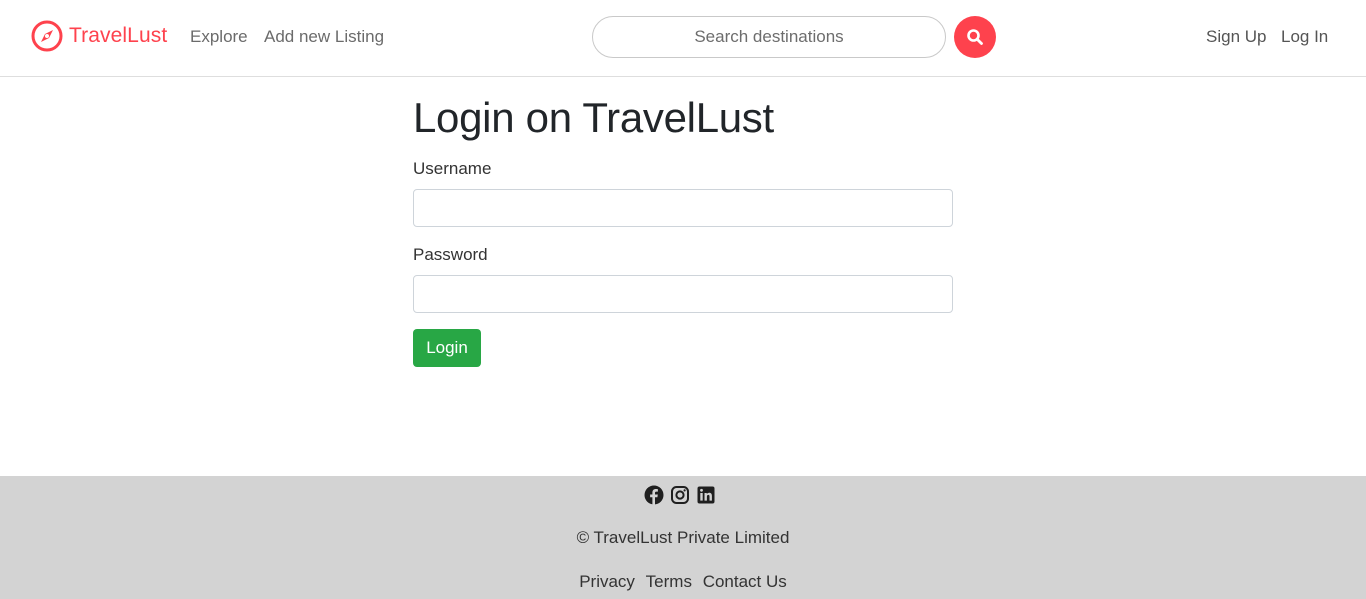 This screenshot has width=1366, height=599. What do you see at coordinates (219, 37) in the screenshot?
I see `nav-explore-link: Explore` at bounding box center [219, 37].